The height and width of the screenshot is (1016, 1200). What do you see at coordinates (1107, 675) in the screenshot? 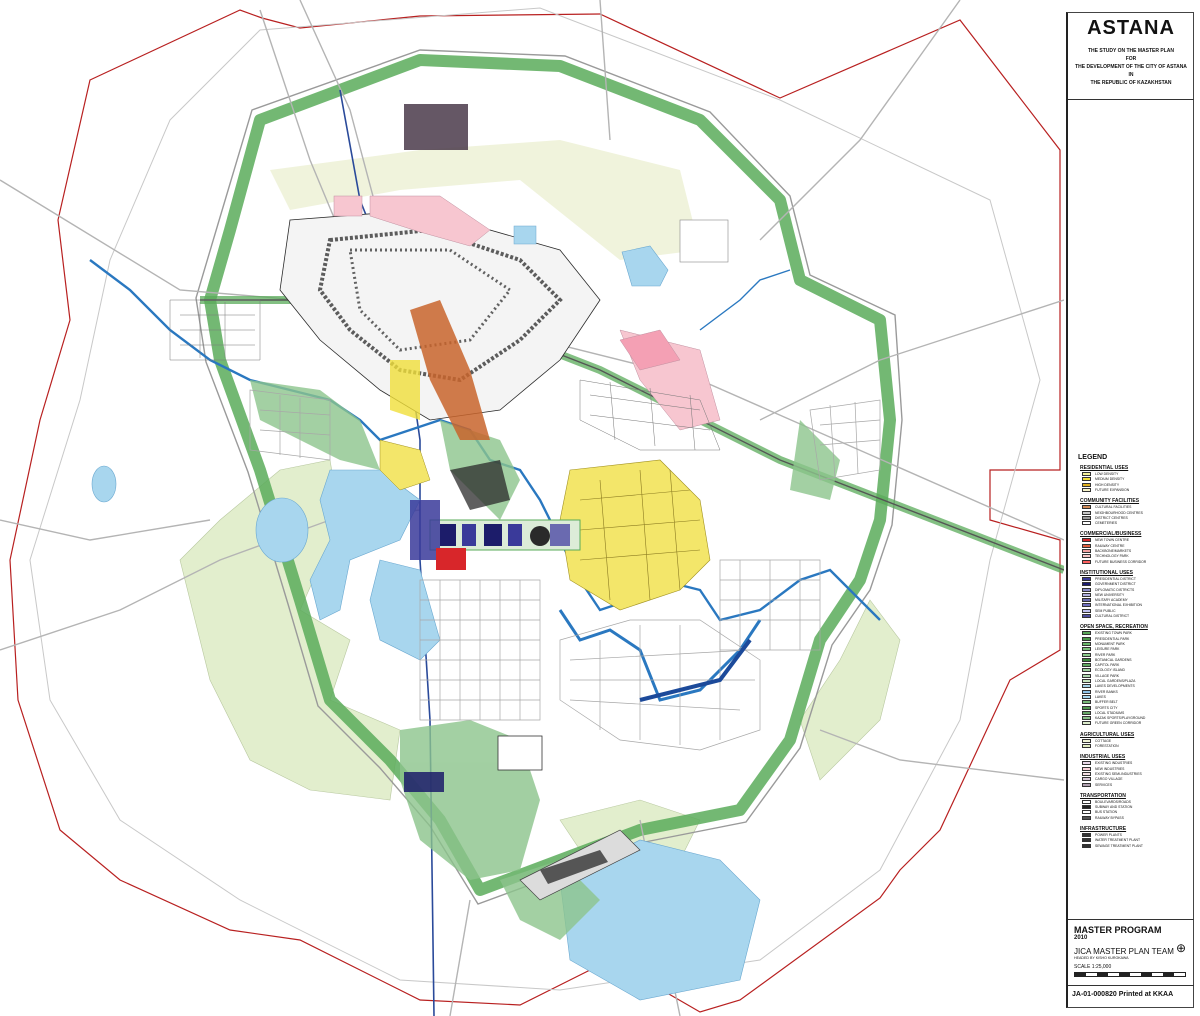
I see `legend-item-label: VILLAGE PARK` at bounding box center [1107, 675].